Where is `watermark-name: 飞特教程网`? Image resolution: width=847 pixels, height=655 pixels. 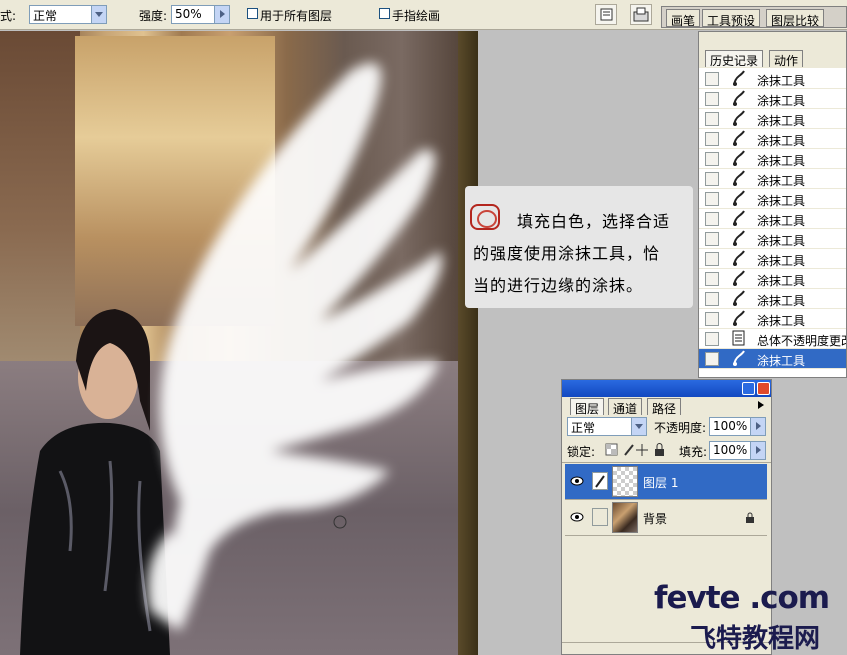 watermark-name: 飞特教程网 is located at coordinates (755, 639).